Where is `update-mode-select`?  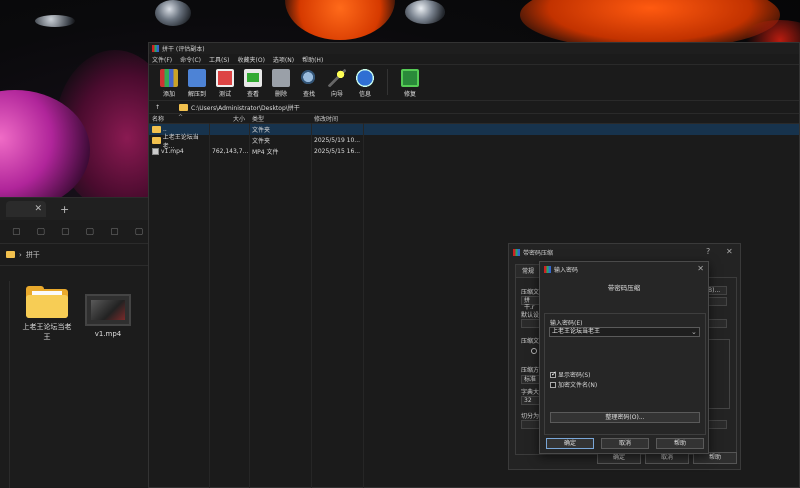
update-mode-select is located at coordinates (717, 301).